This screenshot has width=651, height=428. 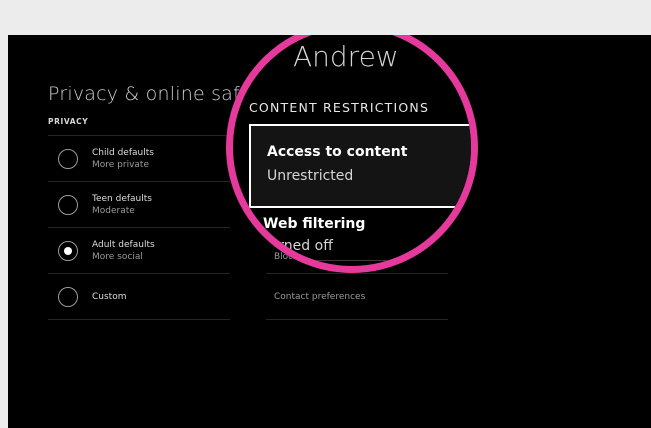 I want to click on settings-item-label: Contact preferences, so click(x=320, y=296).